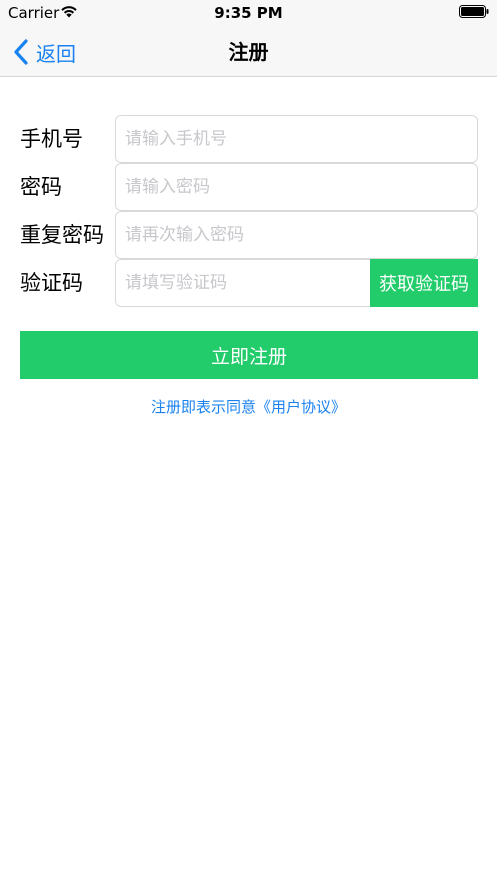 This screenshot has width=497, height=883. What do you see at coordinates (62, 235) in the screenshot?
I see `confirm-password-label: 重复密码` at bounding box center [62, 235].